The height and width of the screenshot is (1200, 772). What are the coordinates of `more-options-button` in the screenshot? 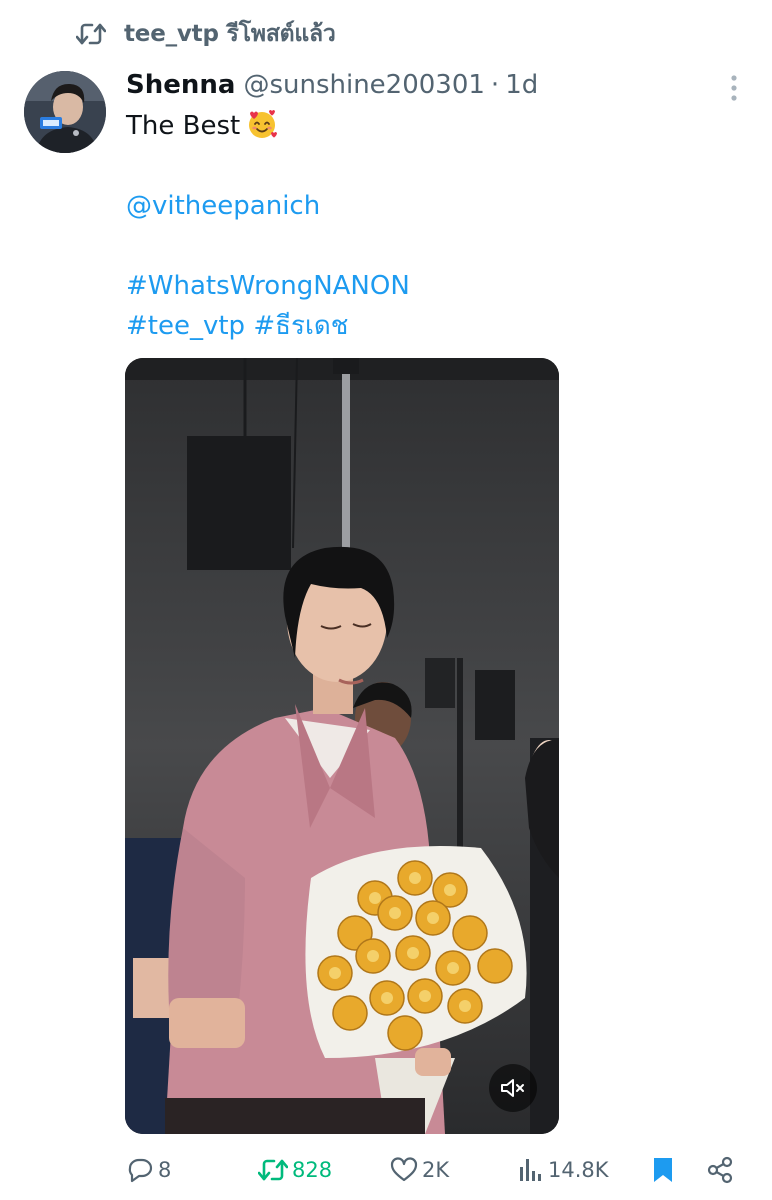 It's located at (734, 88).